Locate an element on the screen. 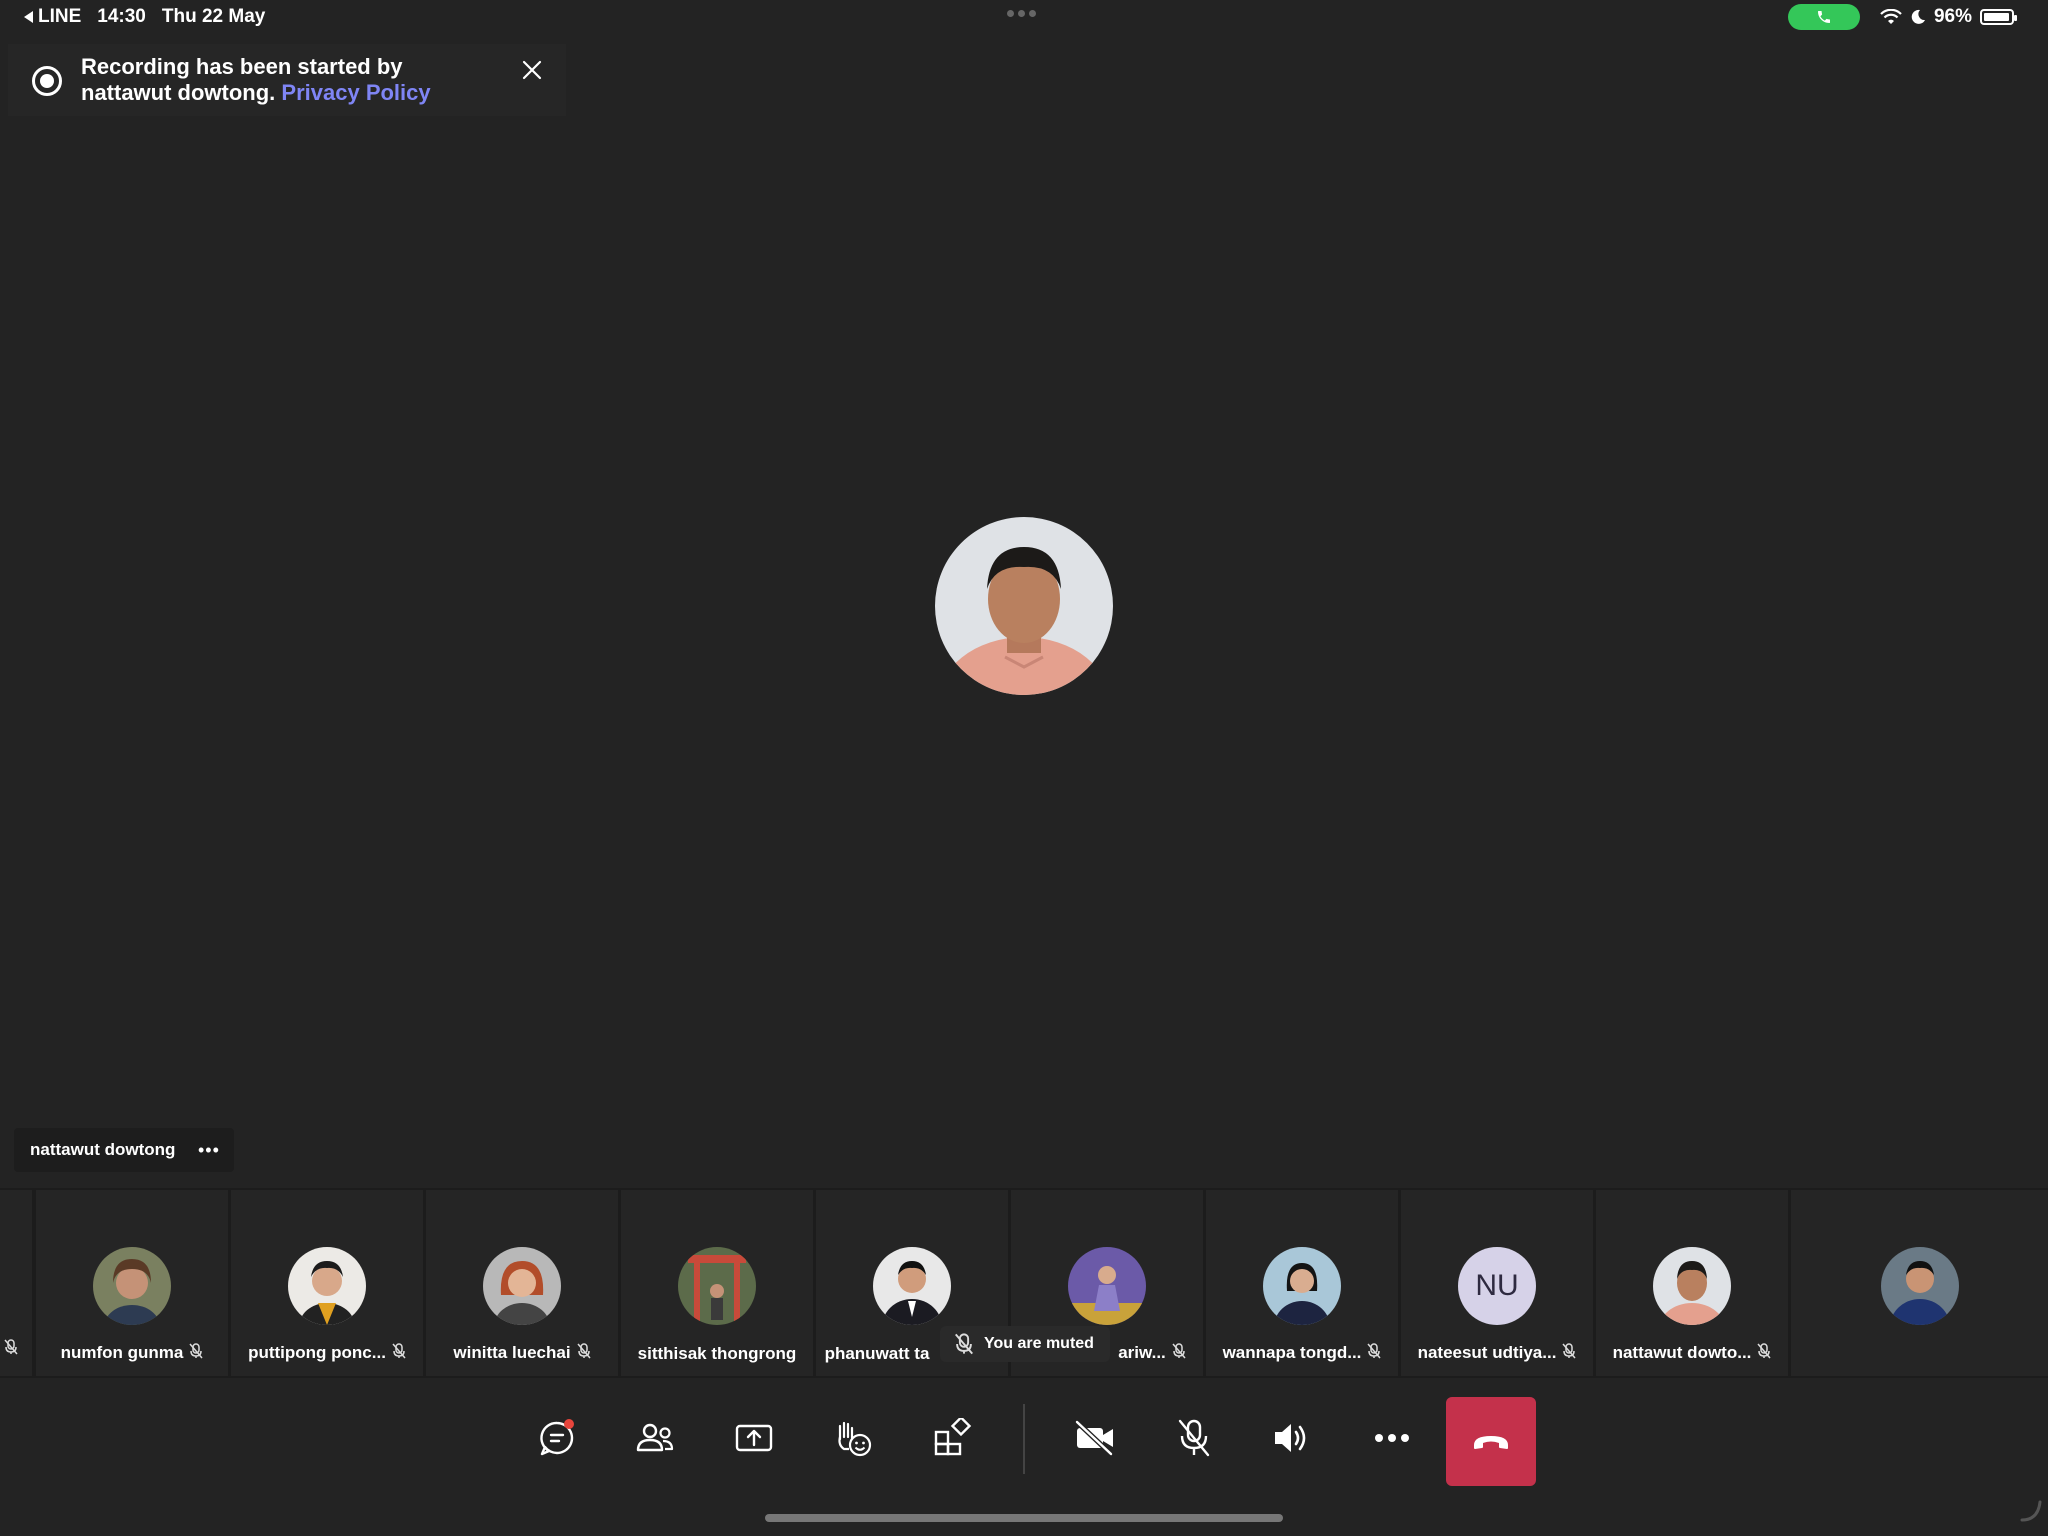  back-app-label: LINE is located at coordinates (60, 16).